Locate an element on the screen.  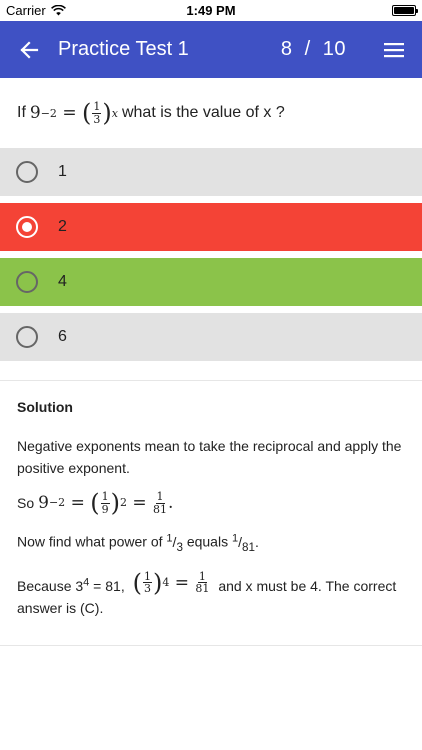
solution-p3-mid: equals is located at coordinates (207, 541).